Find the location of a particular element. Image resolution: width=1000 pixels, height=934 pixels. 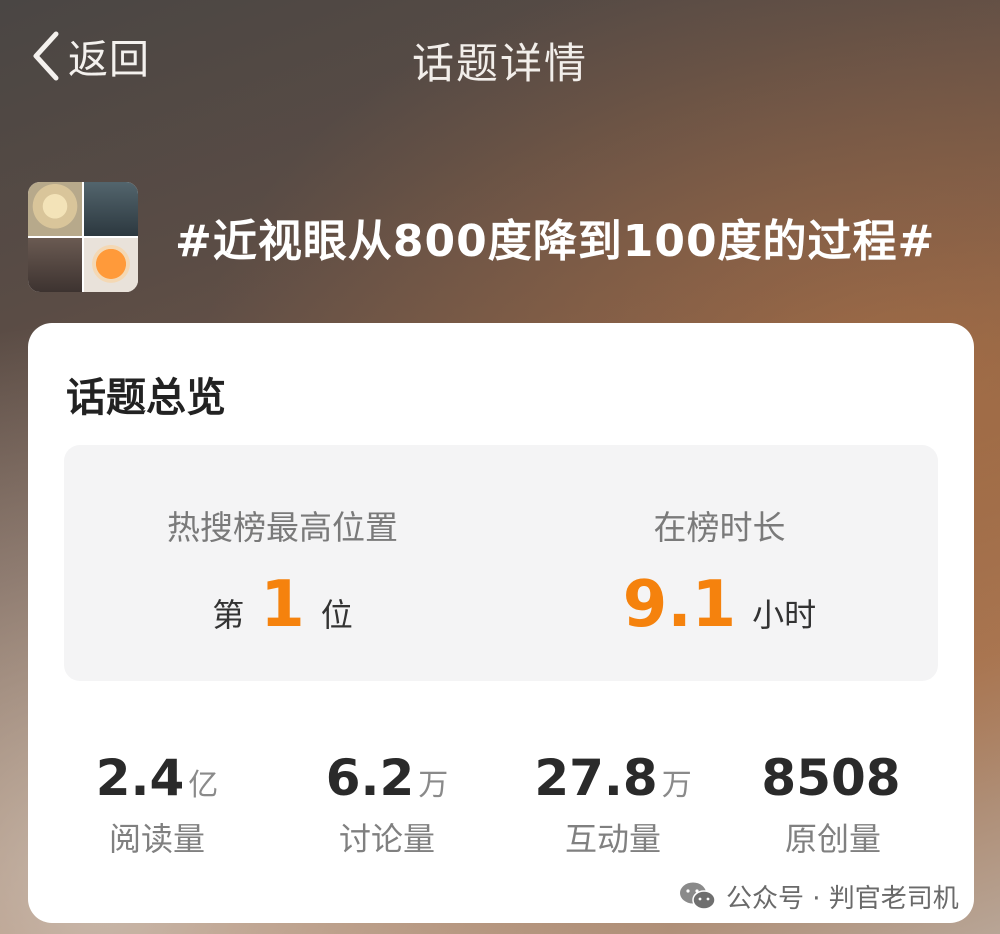

watermark-text: 公众号 · 判官老司机 is located at coordinates (842, 898).